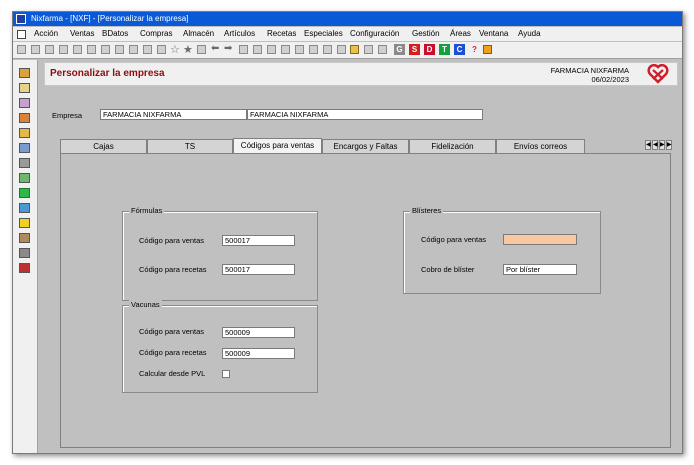  I want to click on g-icon: G, so click(399, 49).